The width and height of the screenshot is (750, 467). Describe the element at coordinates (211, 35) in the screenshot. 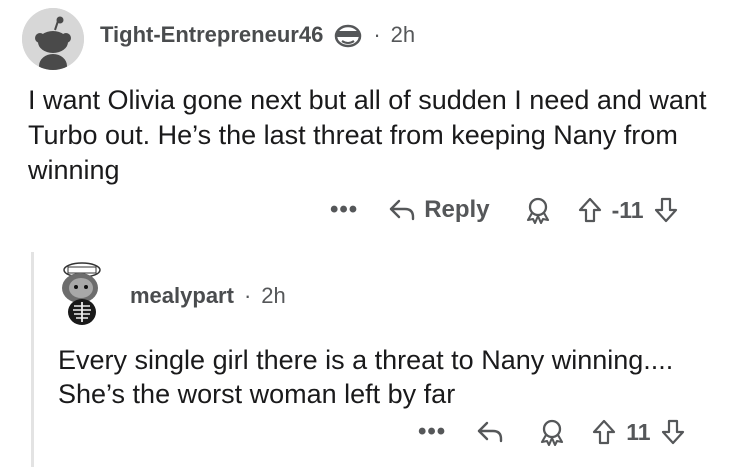

I see `username: Tight-Entrepreneur46` at that location.